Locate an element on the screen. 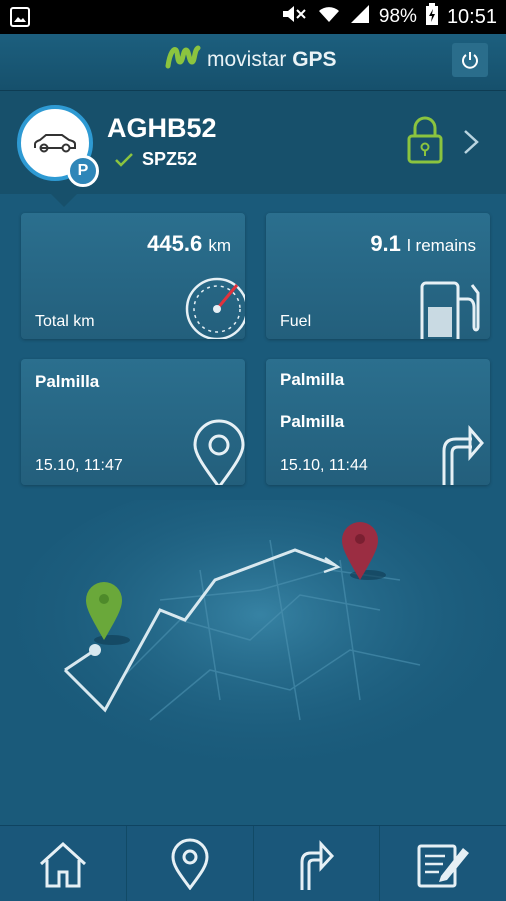 The image size is (506, 901). fuel-unit: l remains is located at coordinates (441, 245).